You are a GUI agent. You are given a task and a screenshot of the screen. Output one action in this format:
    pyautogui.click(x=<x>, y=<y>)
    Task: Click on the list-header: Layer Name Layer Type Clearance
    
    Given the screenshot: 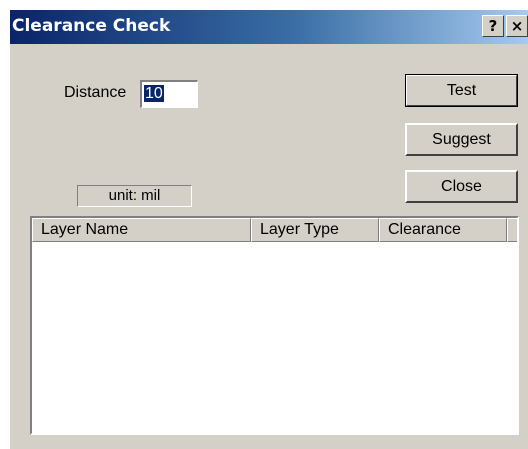 What is the action you would take?
    pyautogui.click(x=274, y=230)
    